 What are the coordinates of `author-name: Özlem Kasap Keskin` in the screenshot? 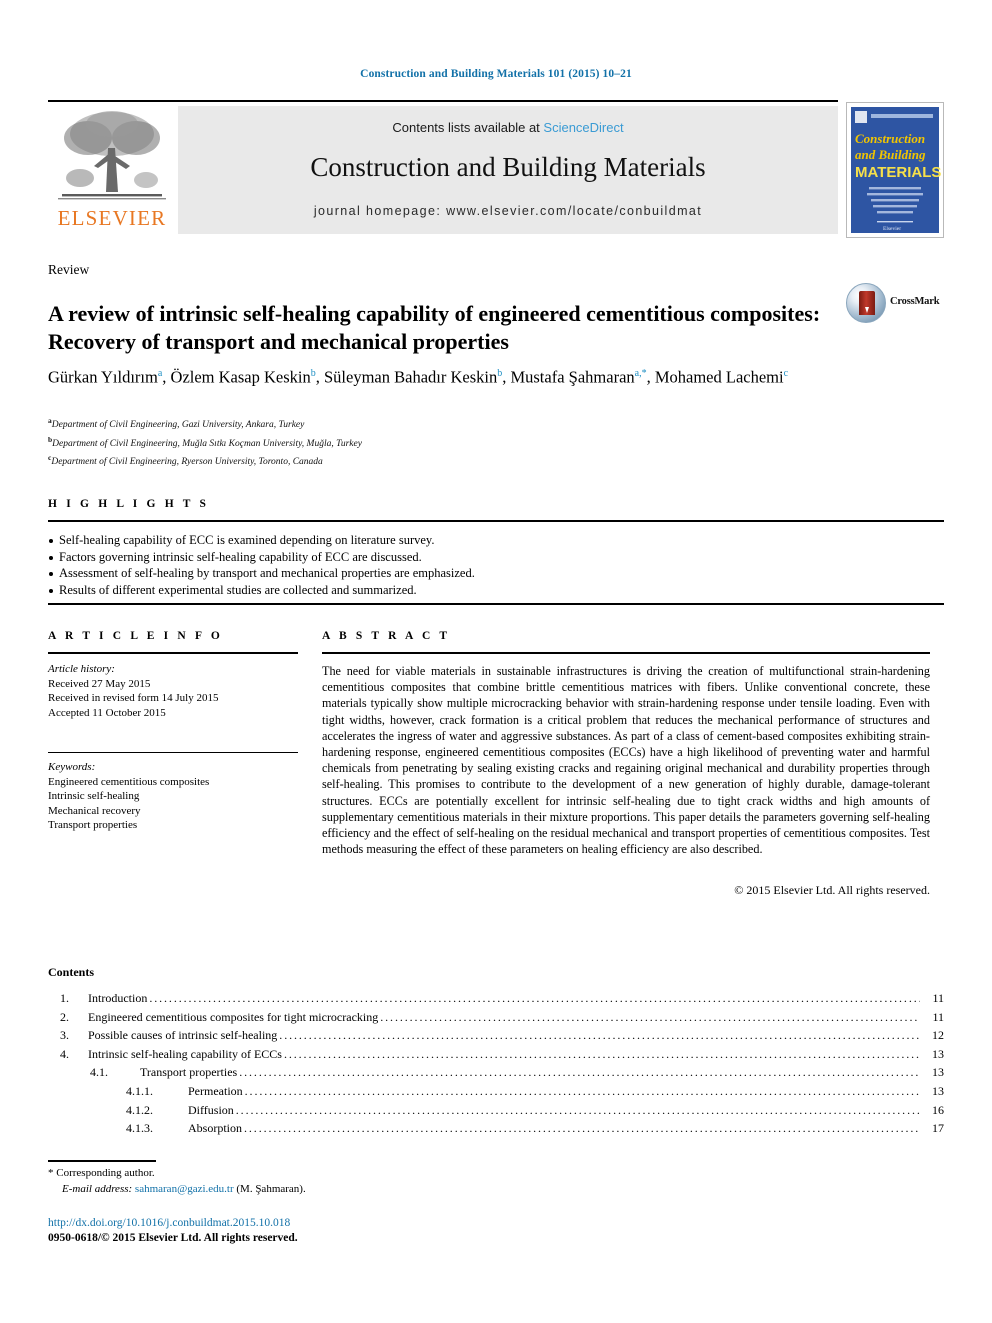 It's located at (240, 377).